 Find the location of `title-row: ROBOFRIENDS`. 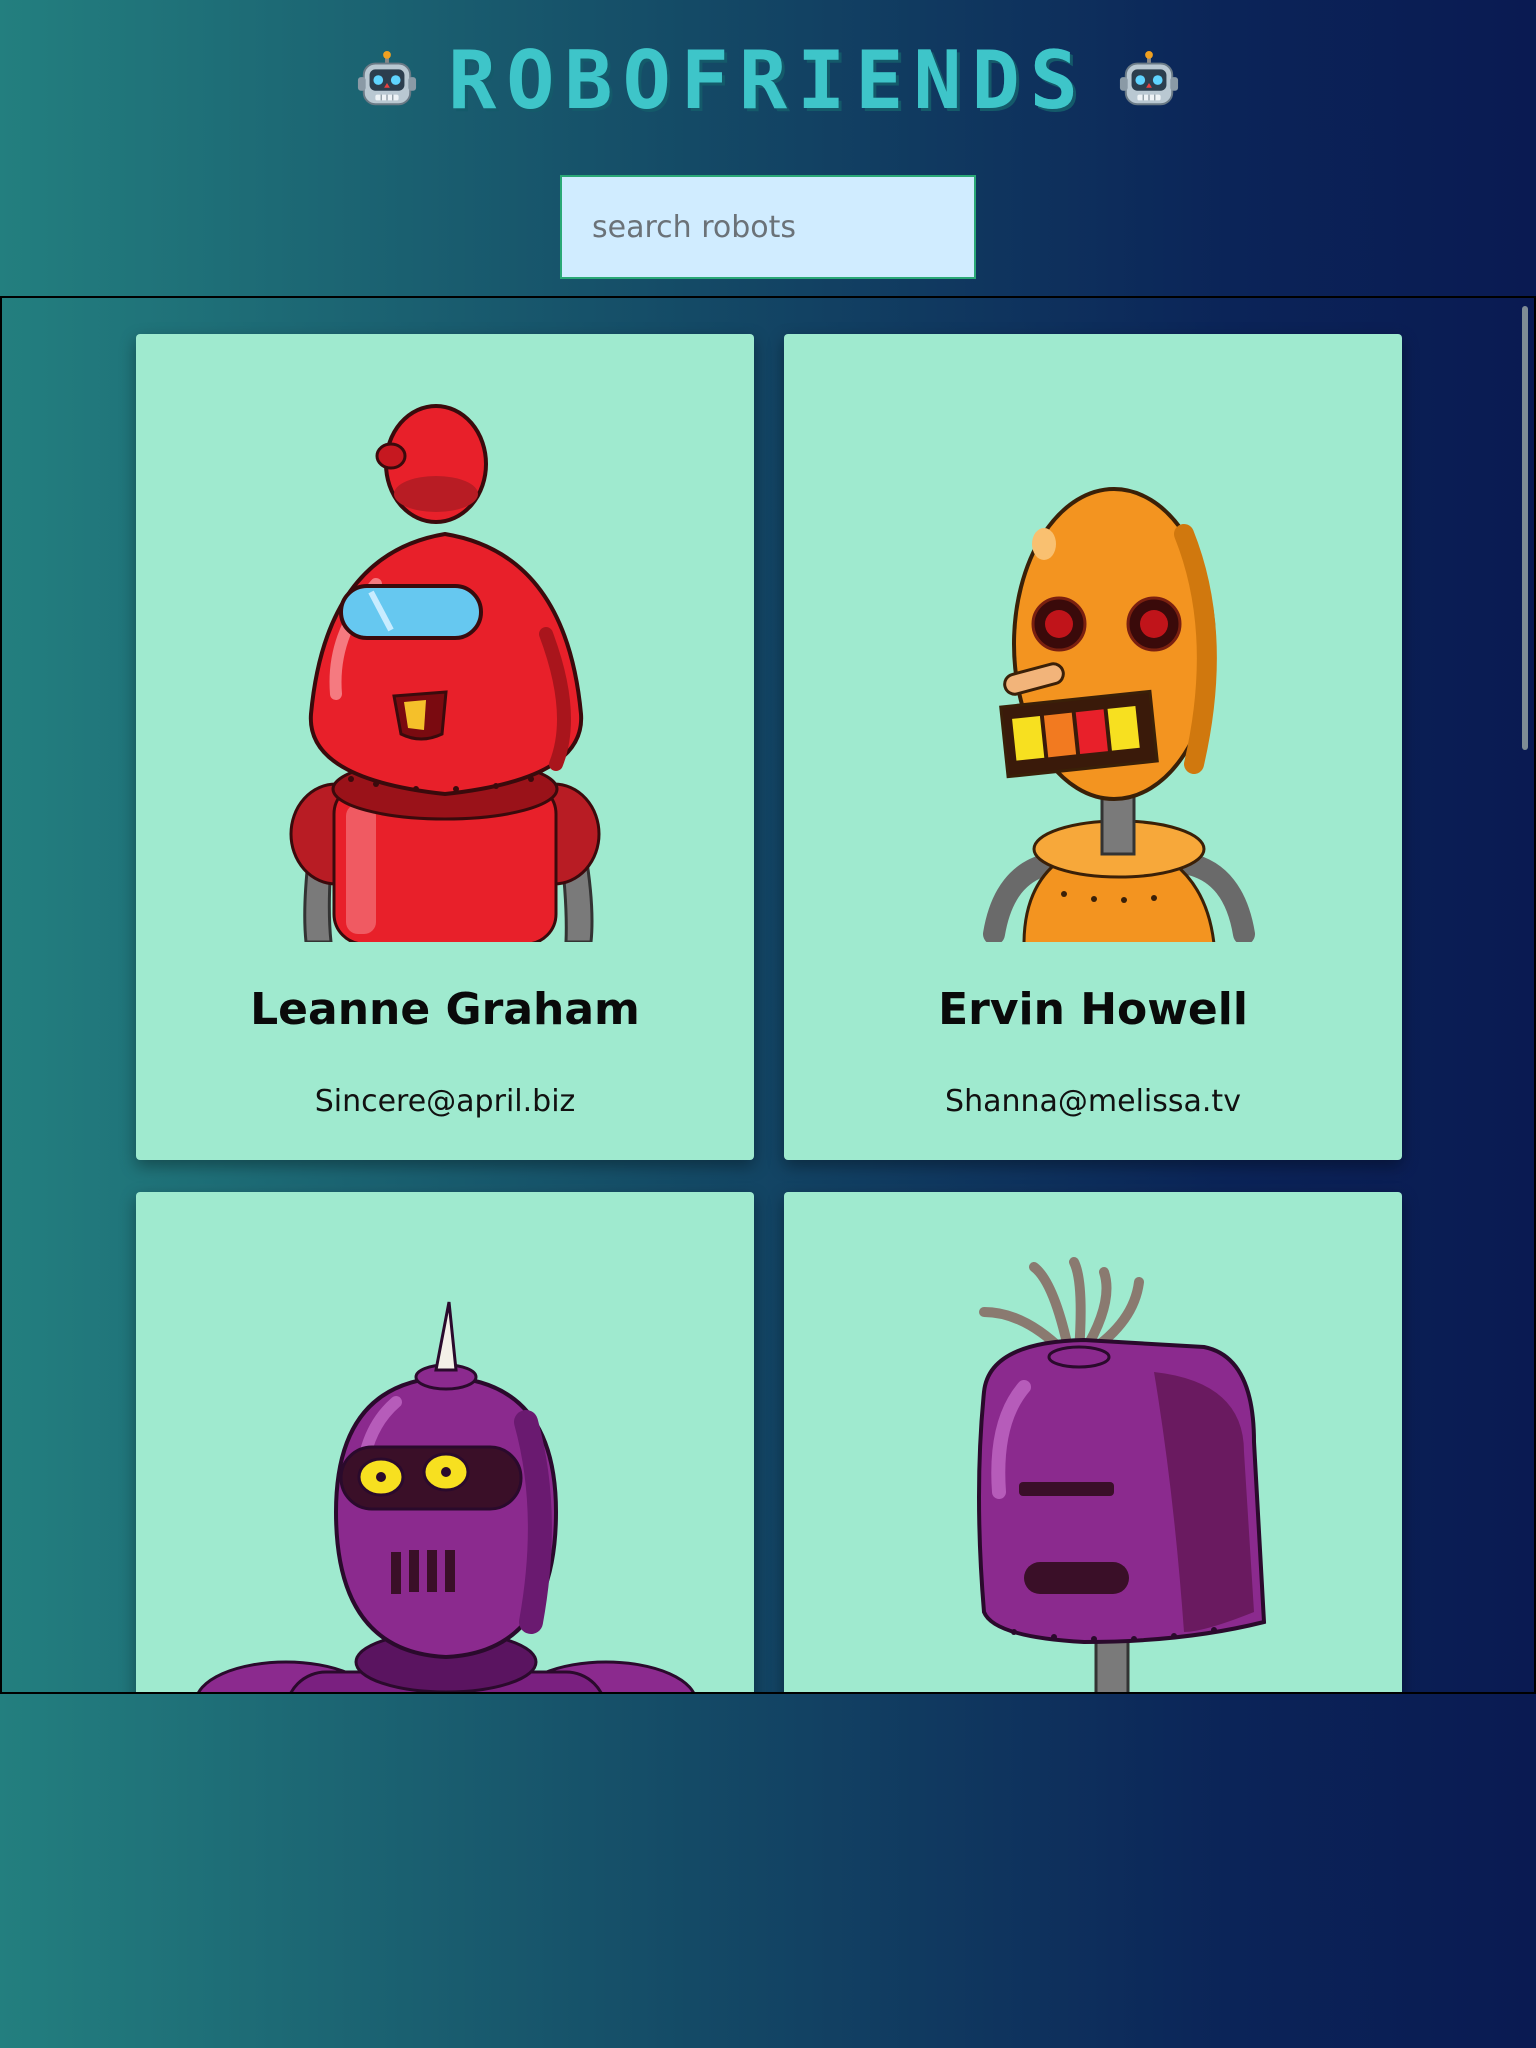

title-row: ROBOFRIENDS is located at coordinates (768, 81).